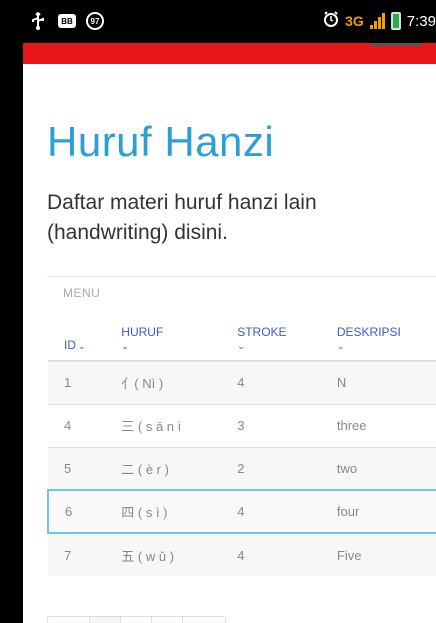  I want to click on pagination: ← 1 2 3 →, so click(136, 619).